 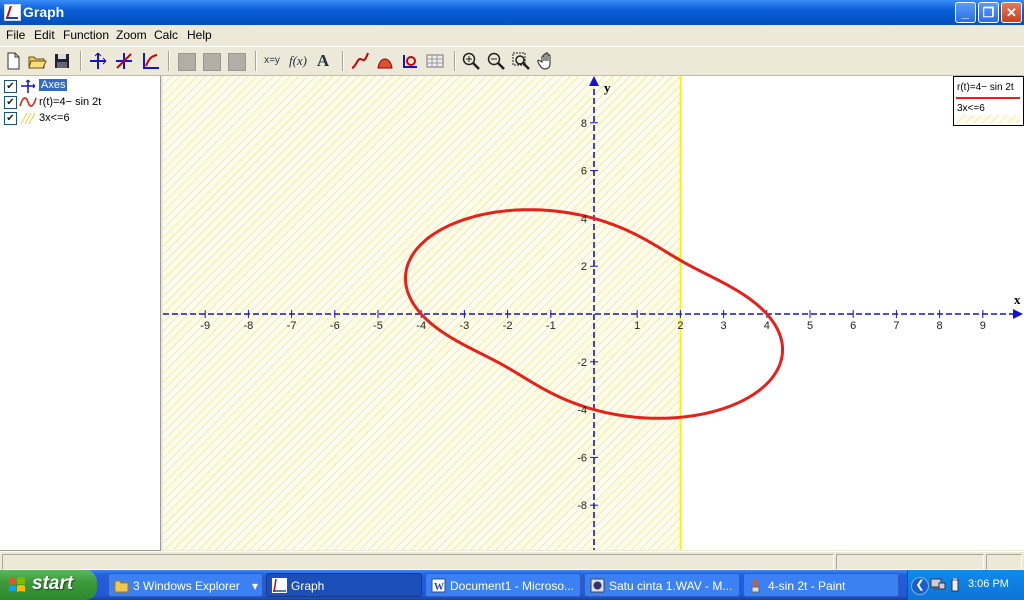 I want to click on taskbar-item-label: Graph, so click(x=308, y=586).